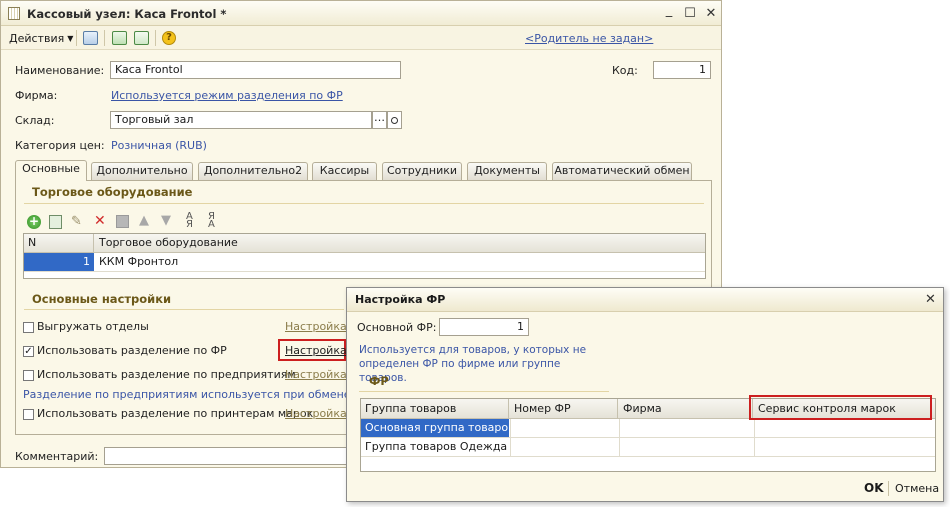 This screenshot has height=507, width=950. Describe the element at coordinates (241, 120) in the screenshot. I see `warehouse-input: Торговый зал` at that location.